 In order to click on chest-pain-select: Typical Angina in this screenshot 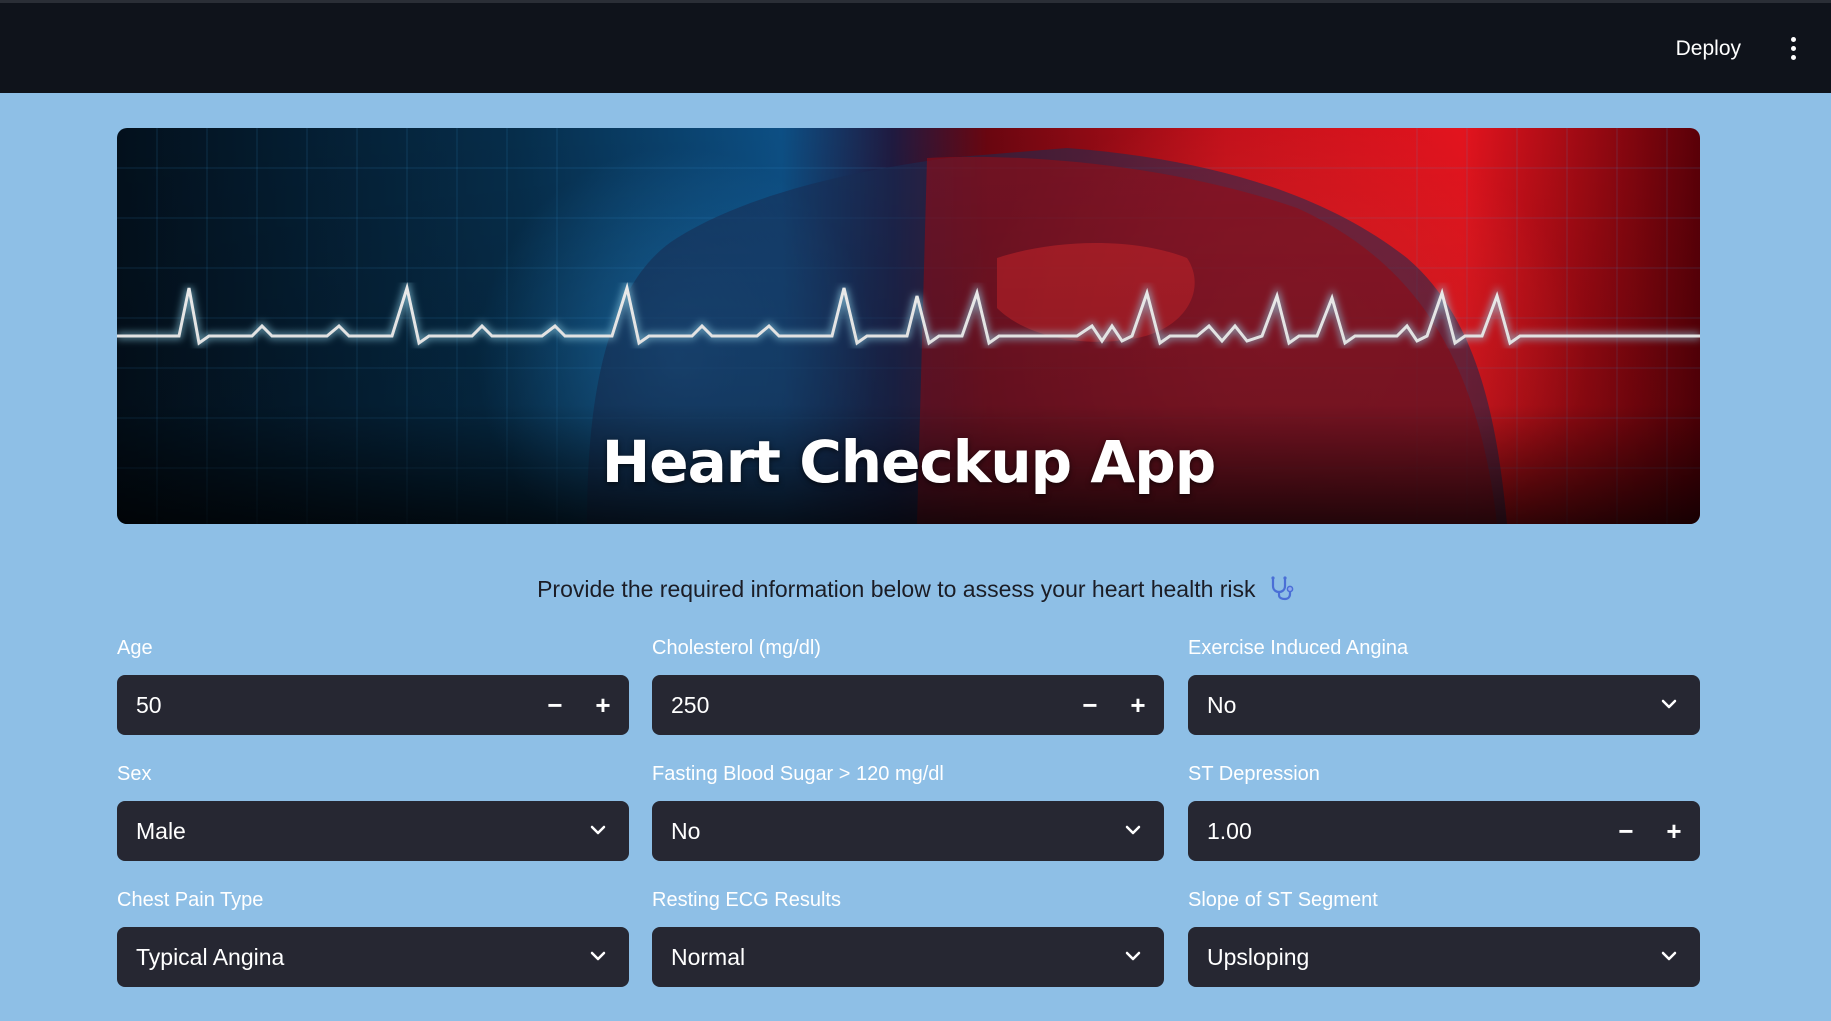, I will do `click(373, 957)`.